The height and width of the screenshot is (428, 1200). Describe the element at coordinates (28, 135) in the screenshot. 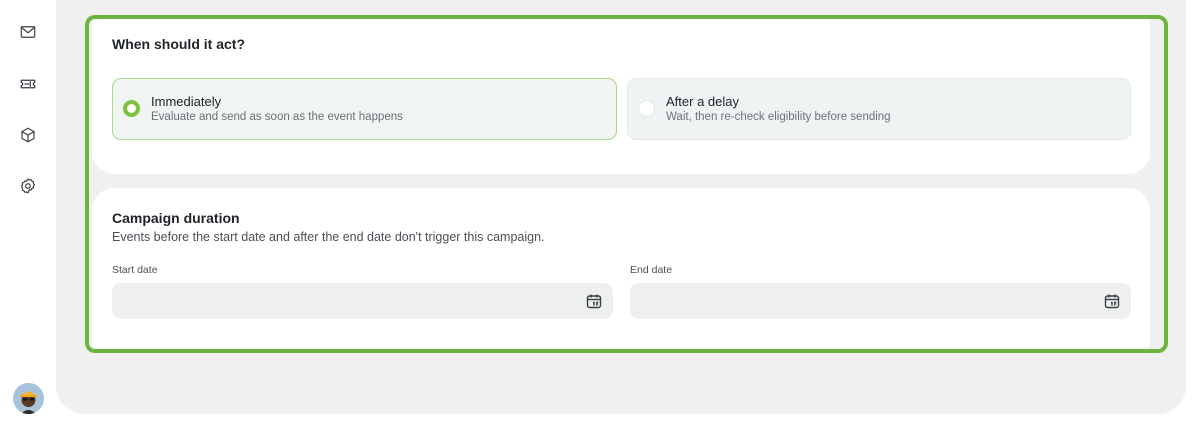

I see `cube-icon` at that location.